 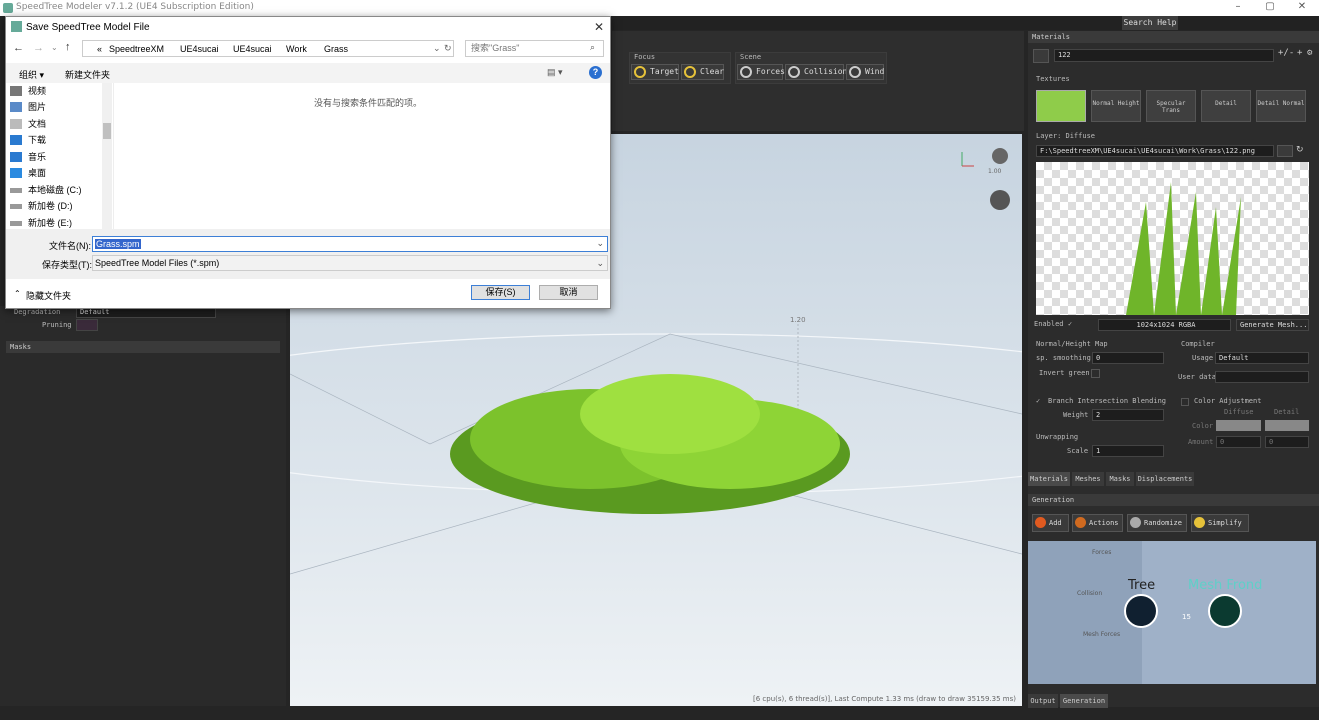 What do you see at coordinates (702, 72) in the screenshot?
I see `clear-button: Clear` at bounding box center [702, 72].